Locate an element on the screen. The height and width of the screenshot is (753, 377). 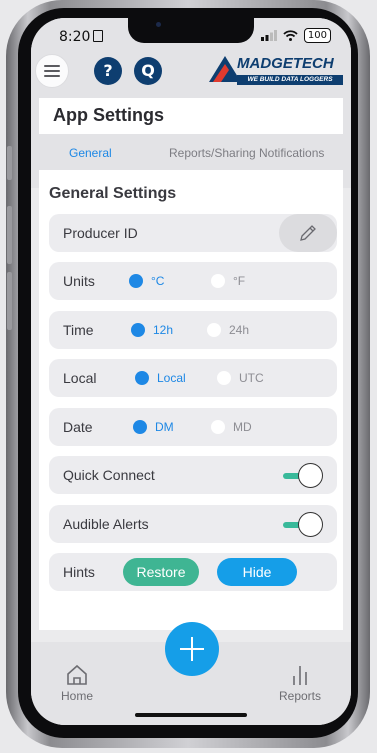
home-icon is located at coordinates (77, 674).